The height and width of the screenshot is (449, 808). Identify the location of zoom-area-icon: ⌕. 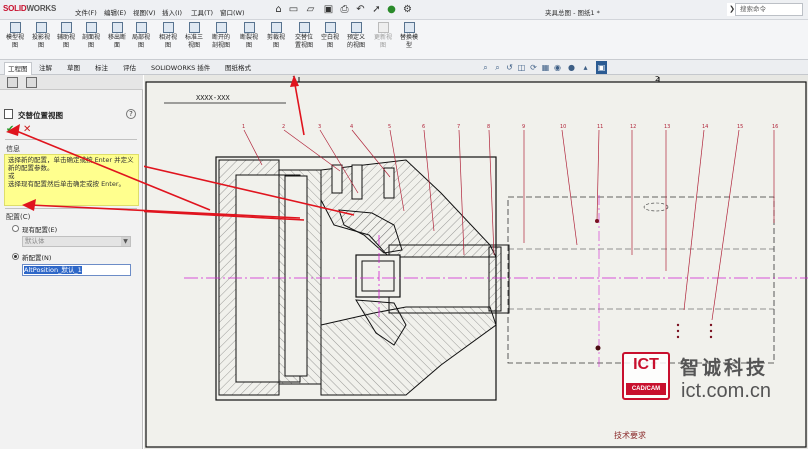
(497, 67).